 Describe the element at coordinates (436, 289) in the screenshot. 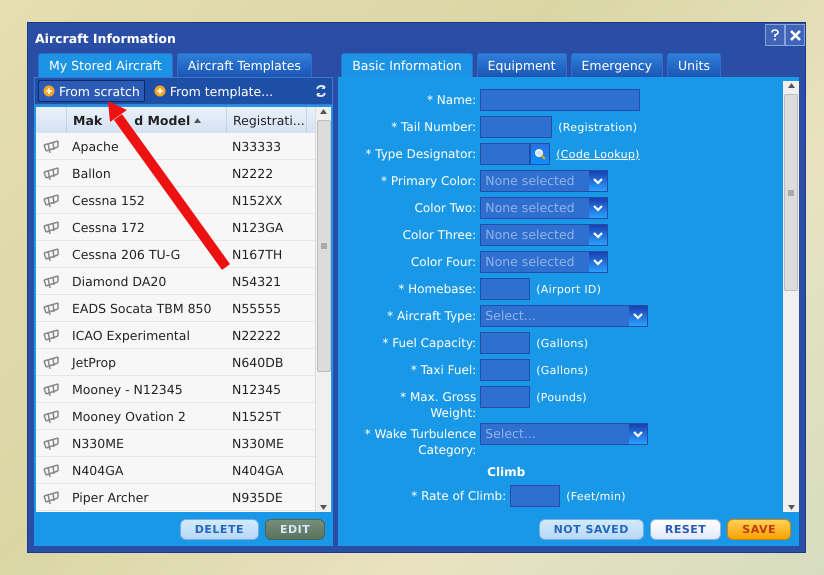

I see `field-label: * Homebase:` at that location.